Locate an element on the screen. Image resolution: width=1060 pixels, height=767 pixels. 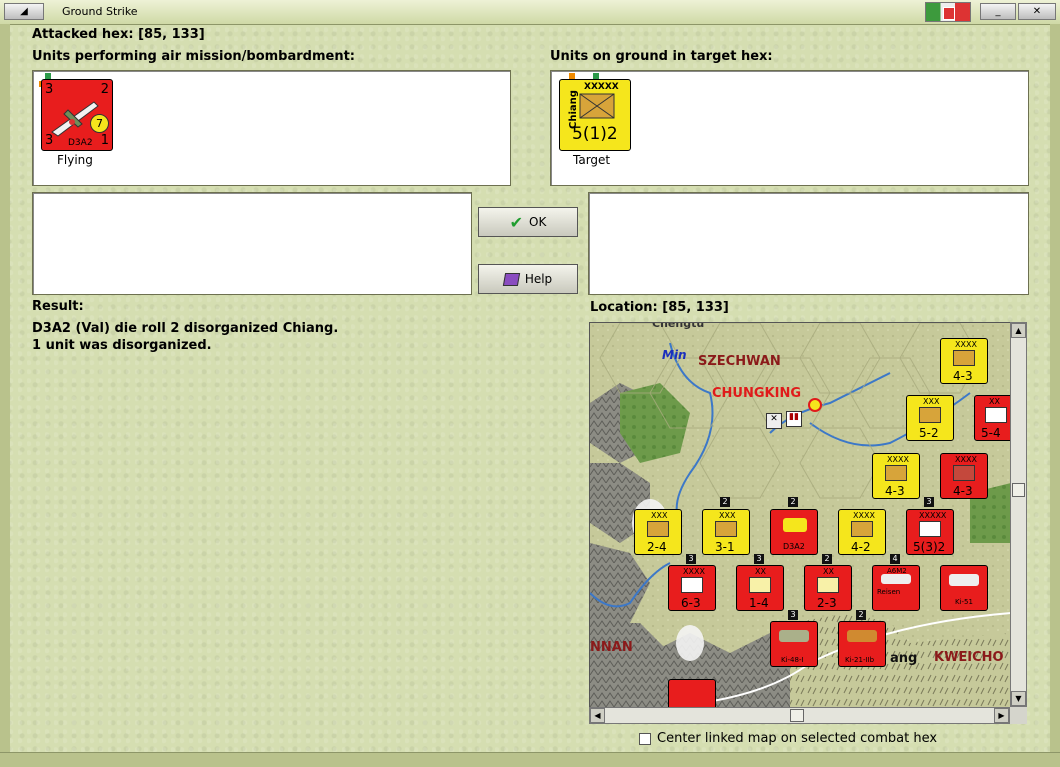
map-label-chungking: CHUNGKING is located at coordinates (756, 393).